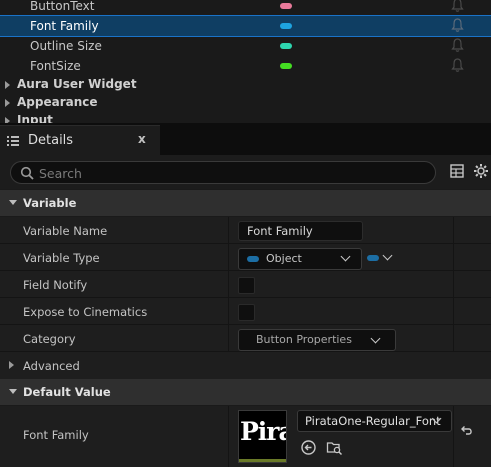  Describe the element at coordinates (245, 139) in the screenshot. I see `details-tab-bar: Details x` at that location.